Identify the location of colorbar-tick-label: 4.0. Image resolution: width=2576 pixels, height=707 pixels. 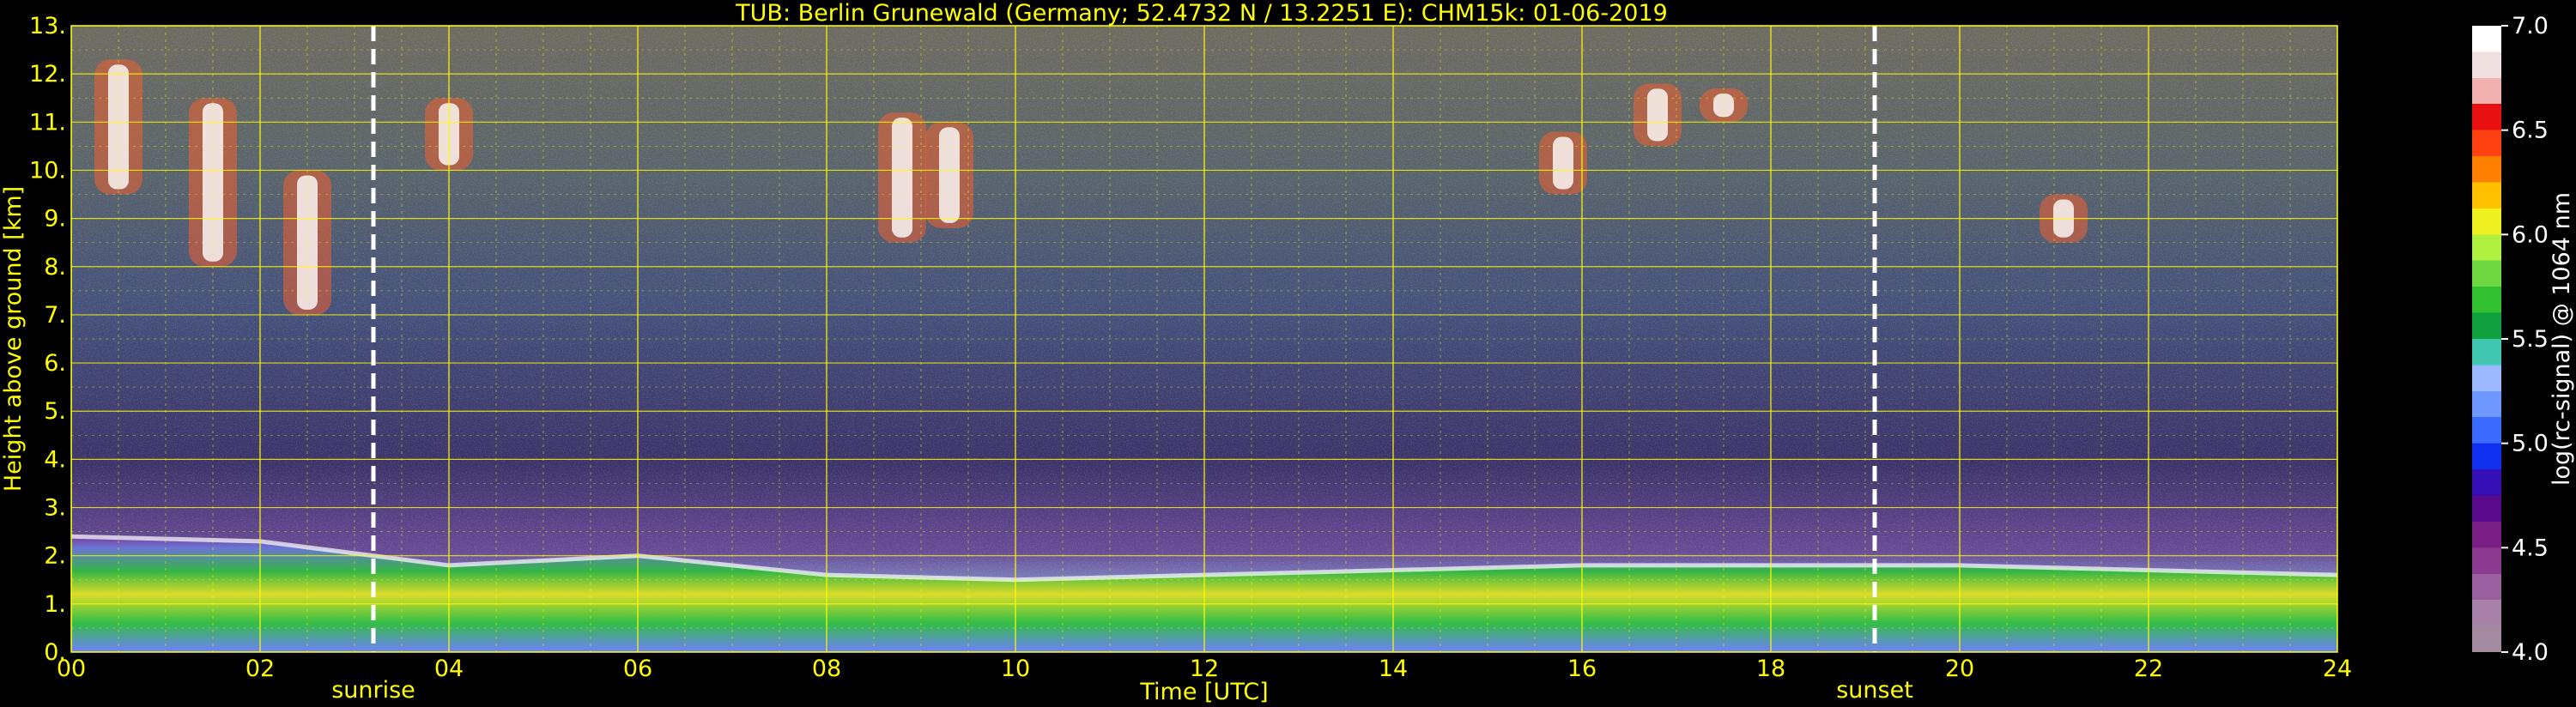
(2530, 653).